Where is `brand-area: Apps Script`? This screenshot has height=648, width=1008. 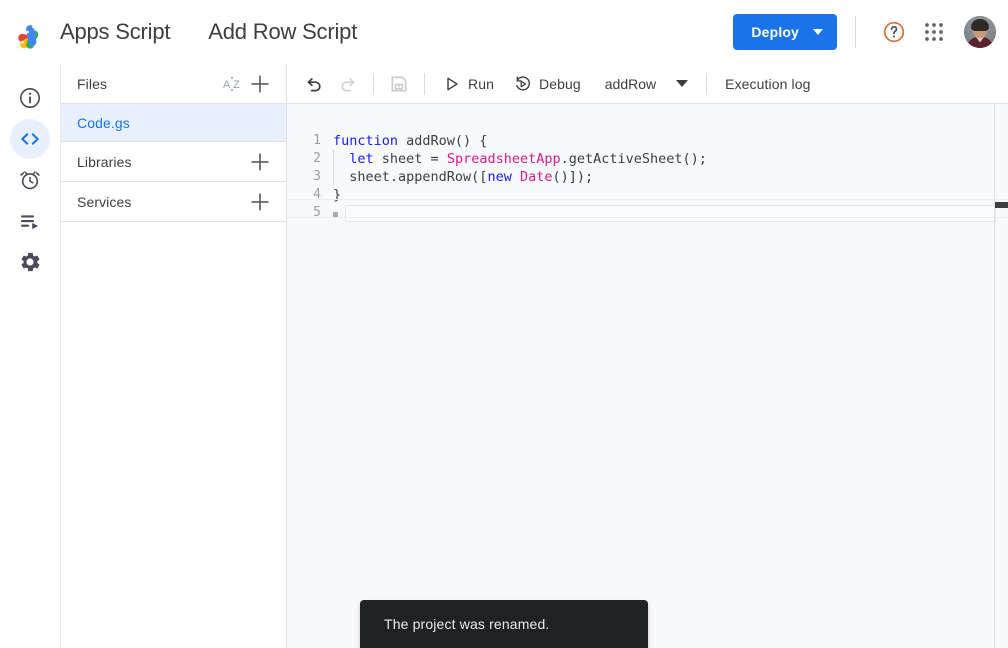
brand-area: Apps Script is located at coordinates (92, 32).